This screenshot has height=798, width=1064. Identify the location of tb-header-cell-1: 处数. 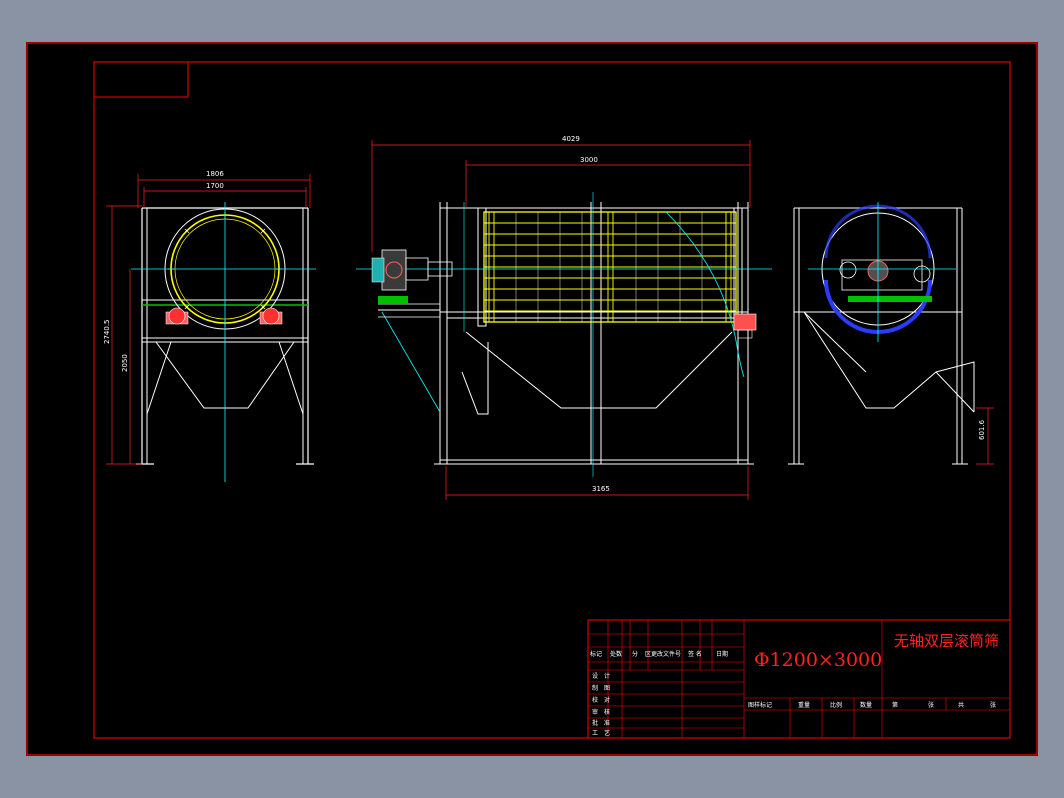
(616, 654).